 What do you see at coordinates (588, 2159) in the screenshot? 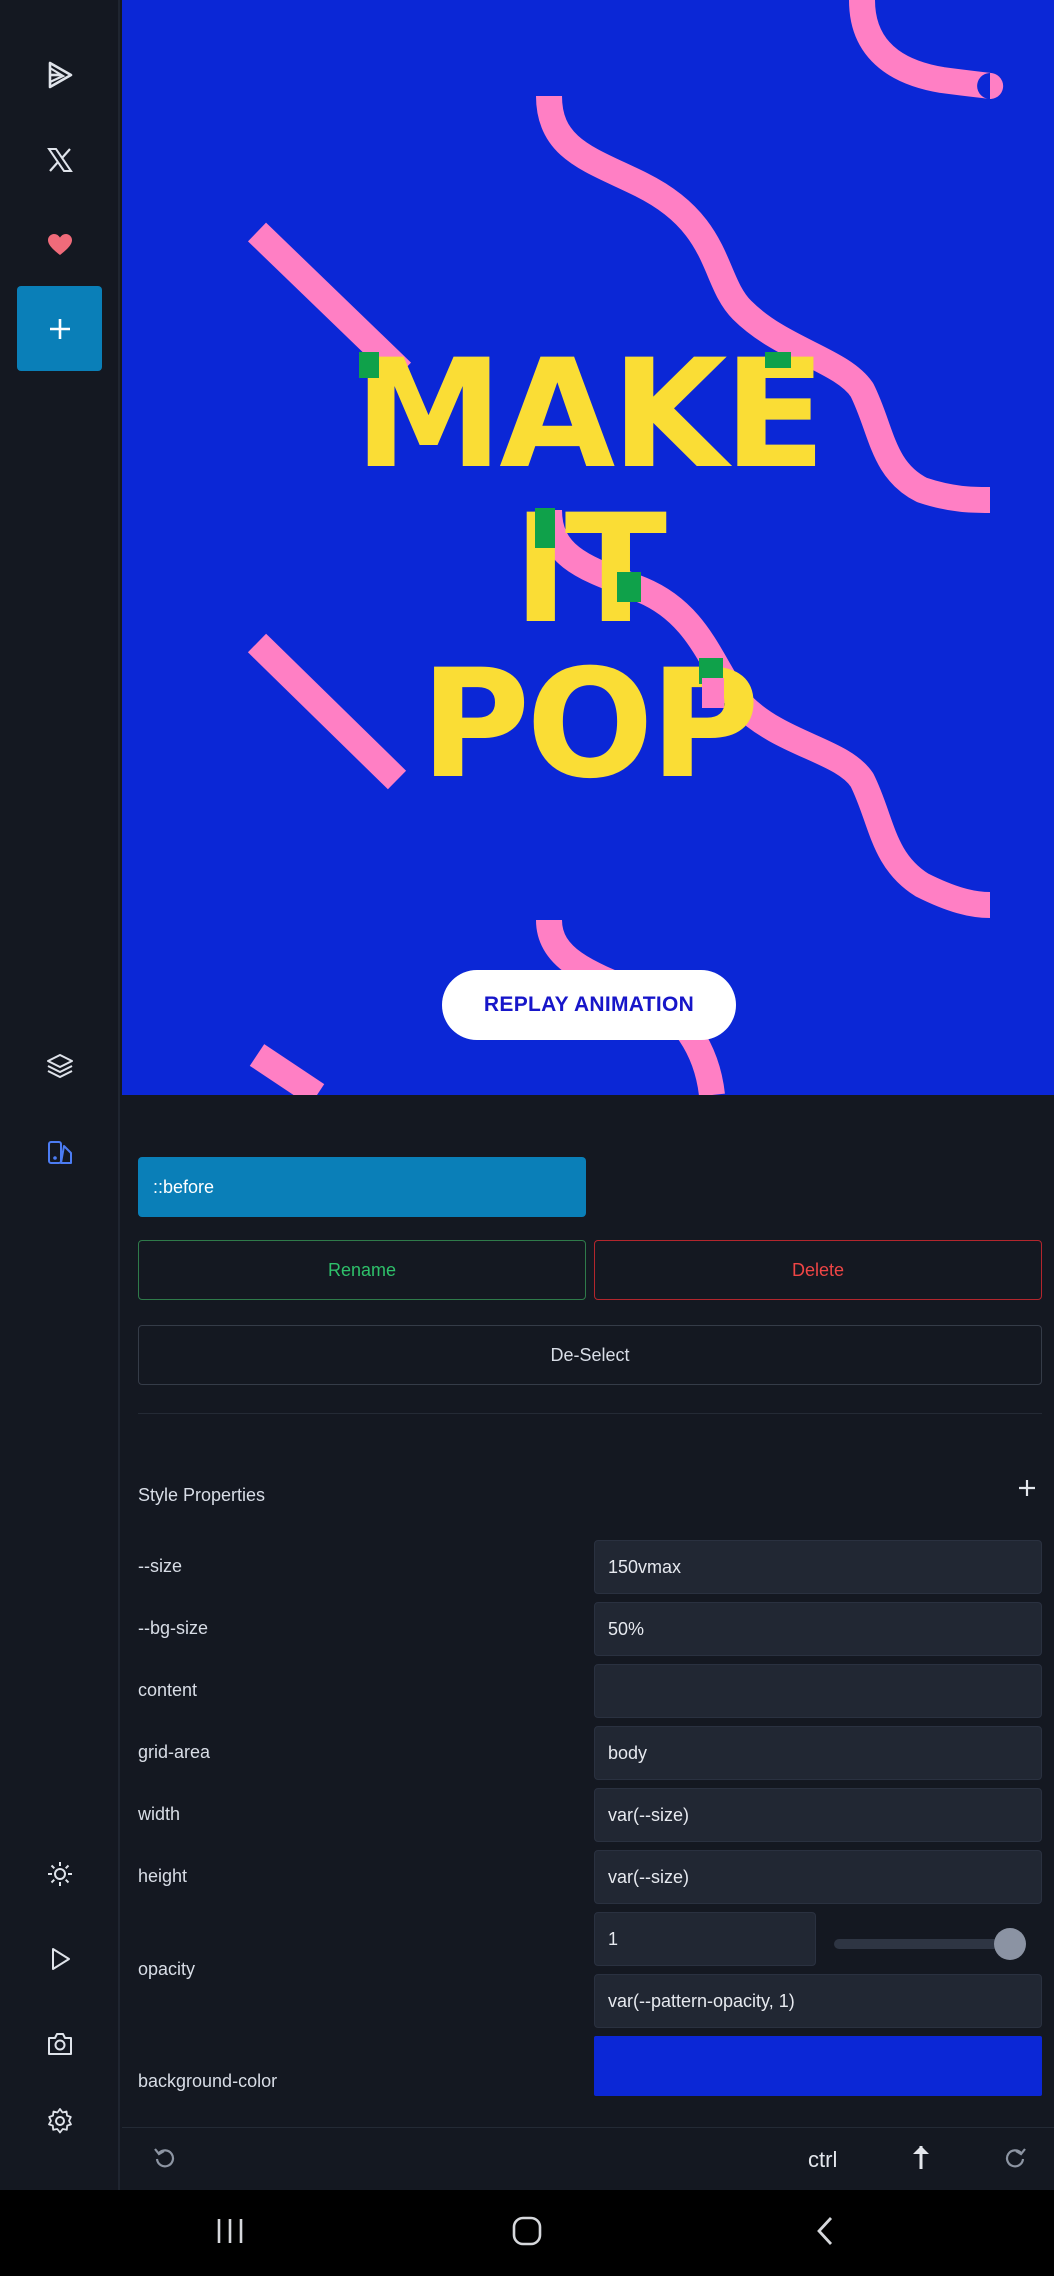
I see `bottom-toolbar: ctrl` at bounding box center [588, 2159].